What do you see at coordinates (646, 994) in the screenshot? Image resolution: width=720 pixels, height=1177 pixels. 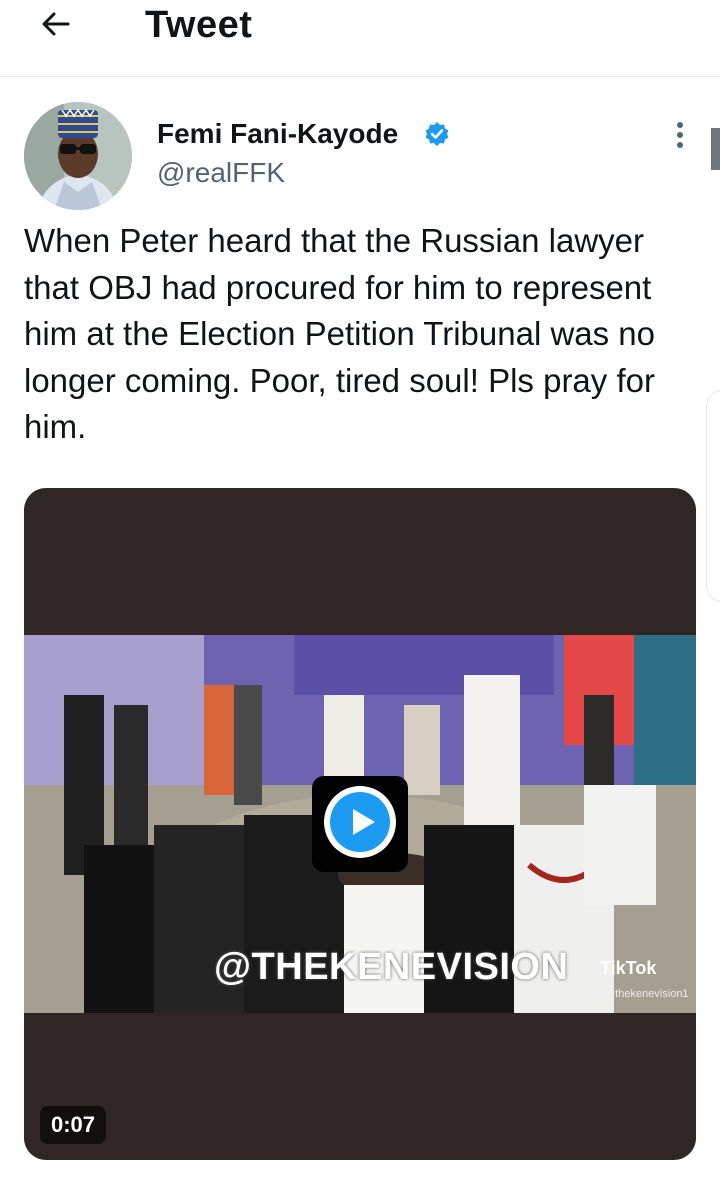 I see `tiktok-handle: @thekenevision1` at bounding box center [646, 994].